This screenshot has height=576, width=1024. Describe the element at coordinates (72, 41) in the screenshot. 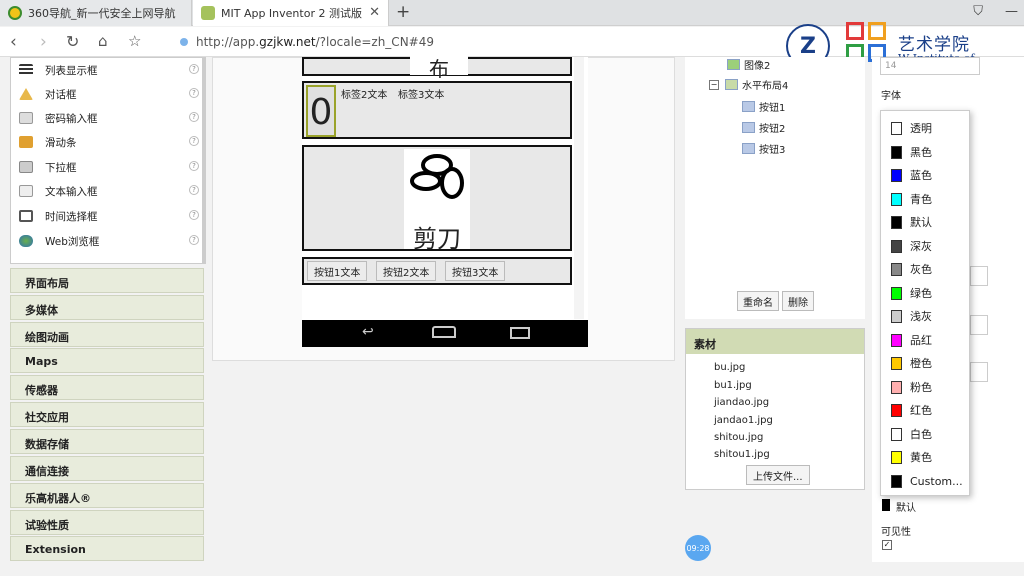

I see `reload-icon: ↻` at that location.